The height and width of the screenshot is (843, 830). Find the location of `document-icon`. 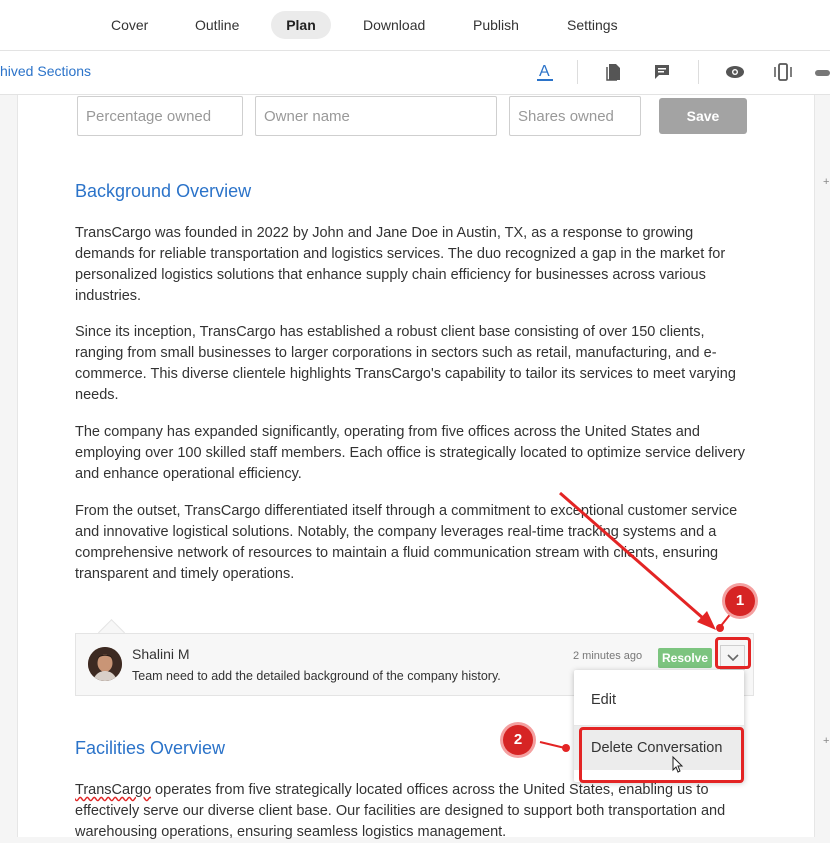

document-icon is located at coordinates (614, 72).